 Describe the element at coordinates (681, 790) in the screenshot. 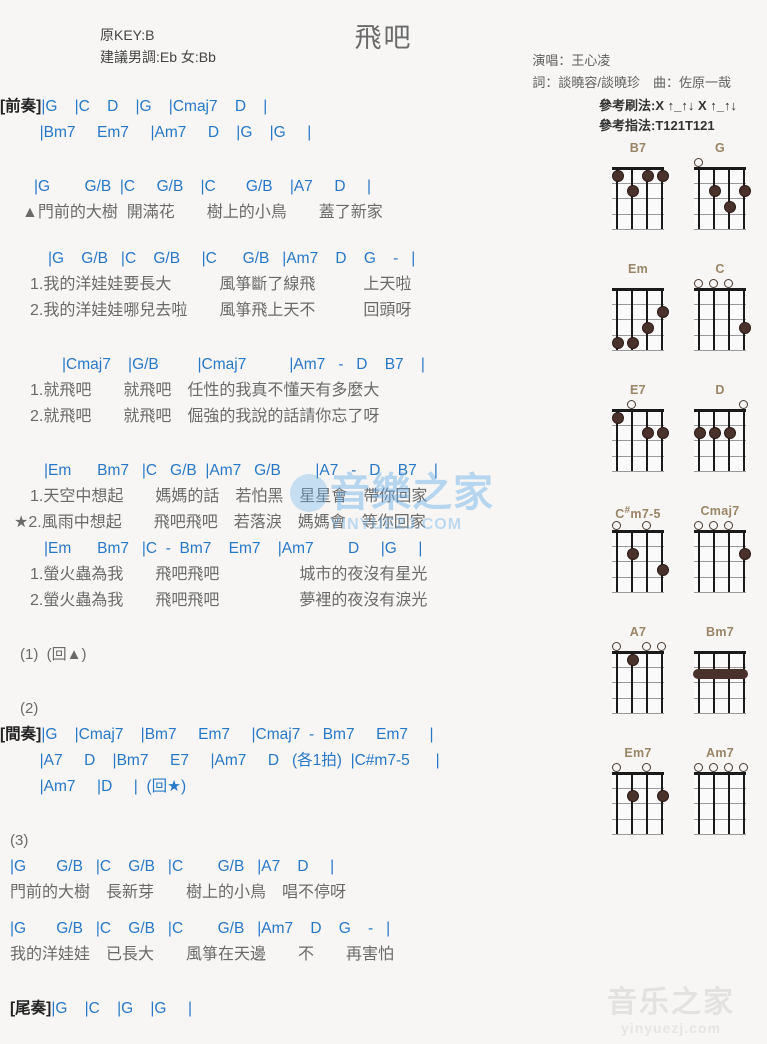

I see `chord-diagram-row: Em7 Am7` at that location.